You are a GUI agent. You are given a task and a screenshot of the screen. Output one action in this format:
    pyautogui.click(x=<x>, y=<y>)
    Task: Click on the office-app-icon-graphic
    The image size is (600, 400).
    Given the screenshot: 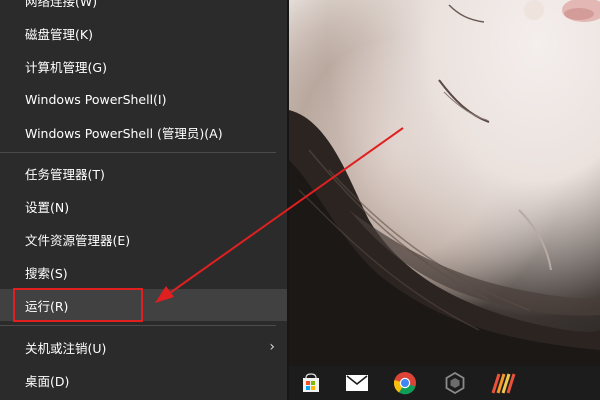 What is the action you would take?
    pyautogui.click(x=503, y=383)
    